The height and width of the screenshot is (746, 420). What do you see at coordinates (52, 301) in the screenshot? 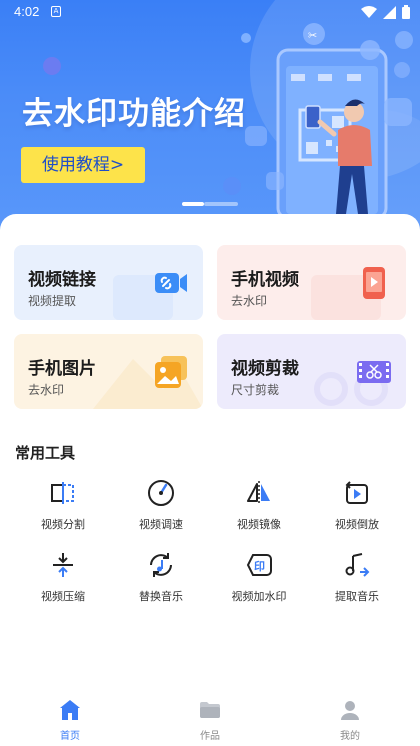
I see `card-subtitle: 视频提取` at bounding box center [52, 301].